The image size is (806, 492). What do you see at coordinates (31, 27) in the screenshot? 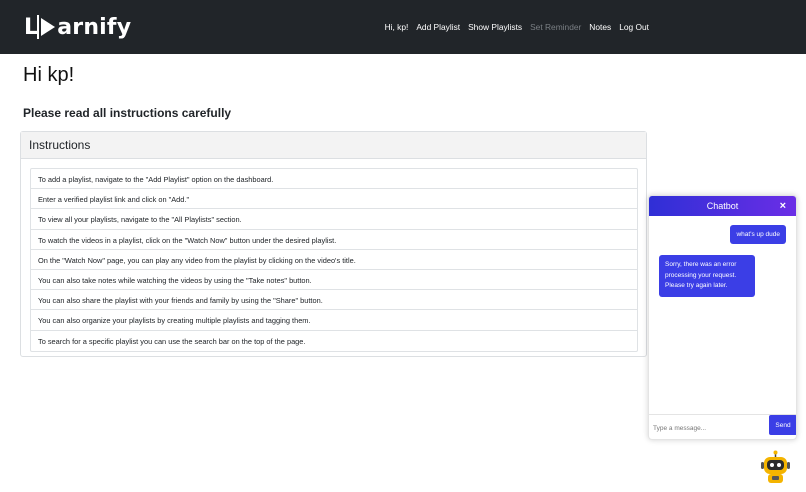
I see `brand-letter: L` at bounding box center [31, 27].